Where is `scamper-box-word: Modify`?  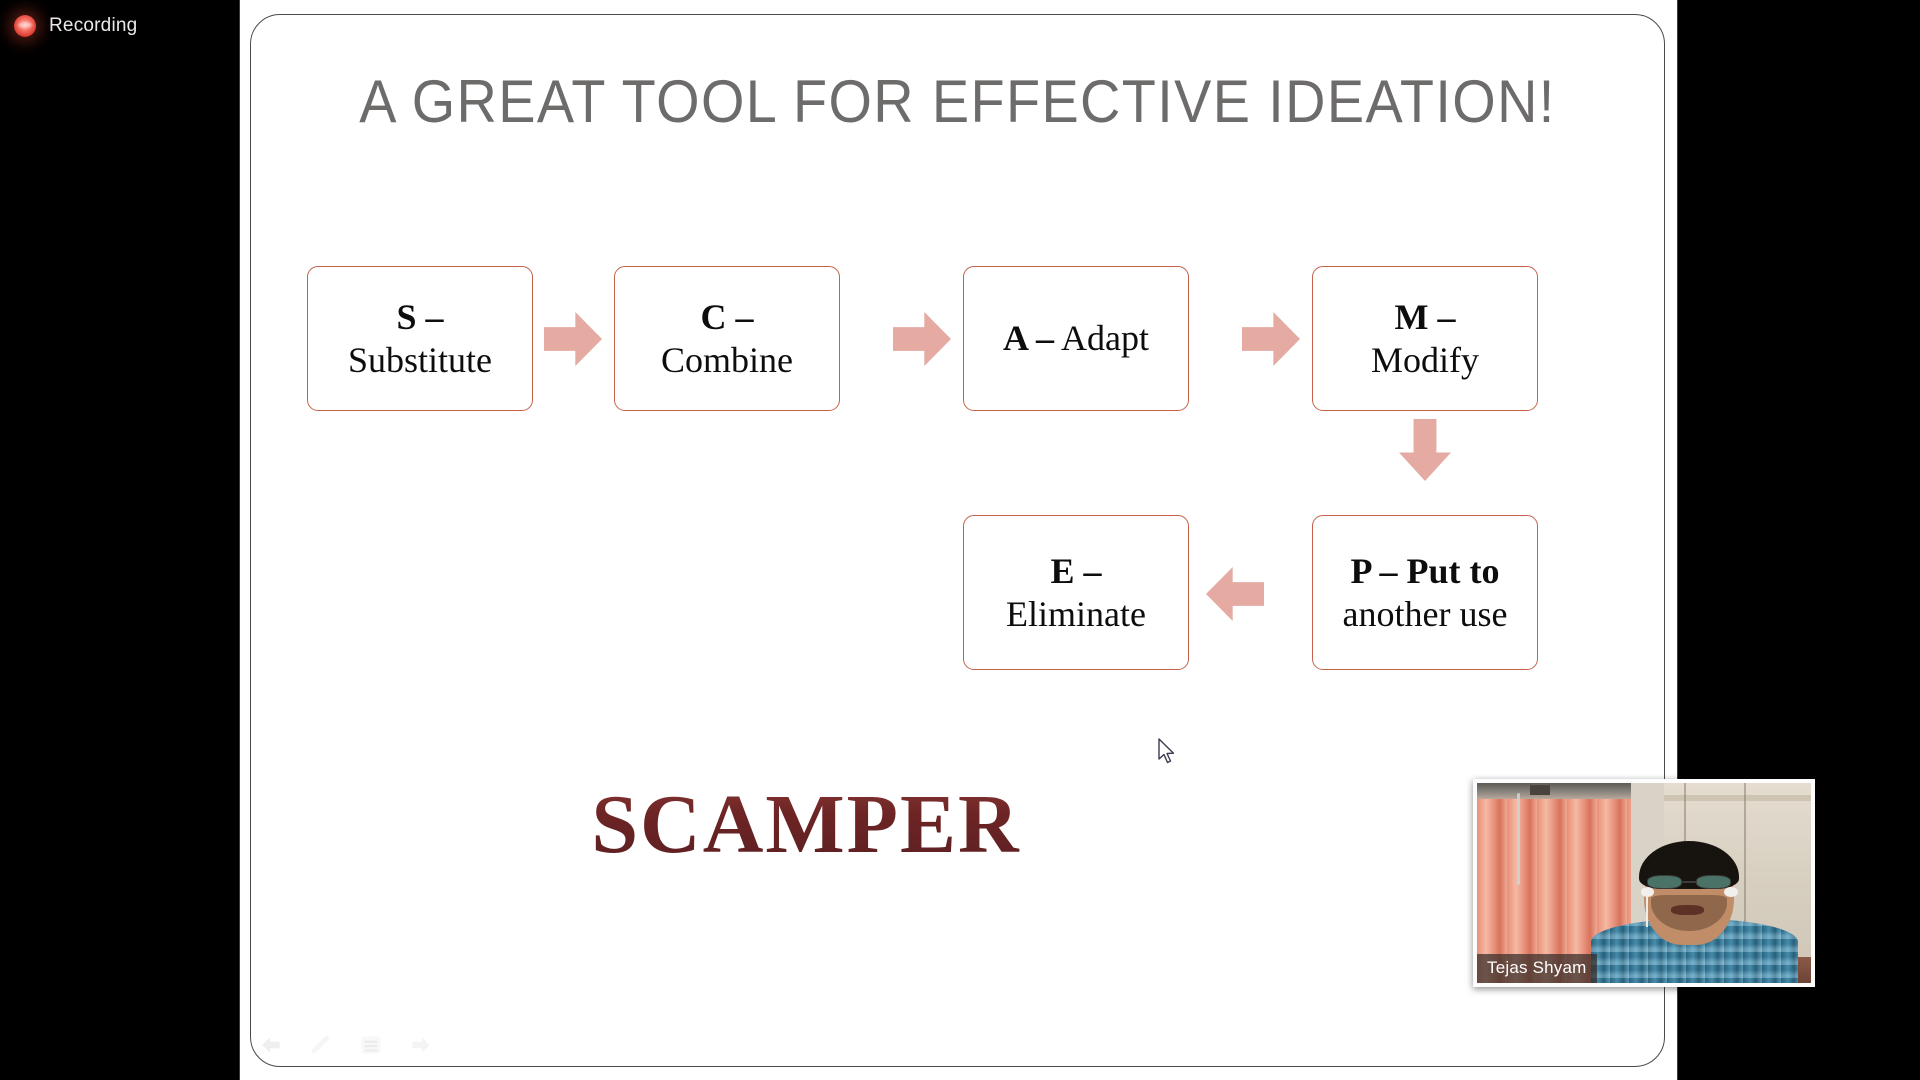
scamper-box-word: Modify is located at coordinates (1425, 359).